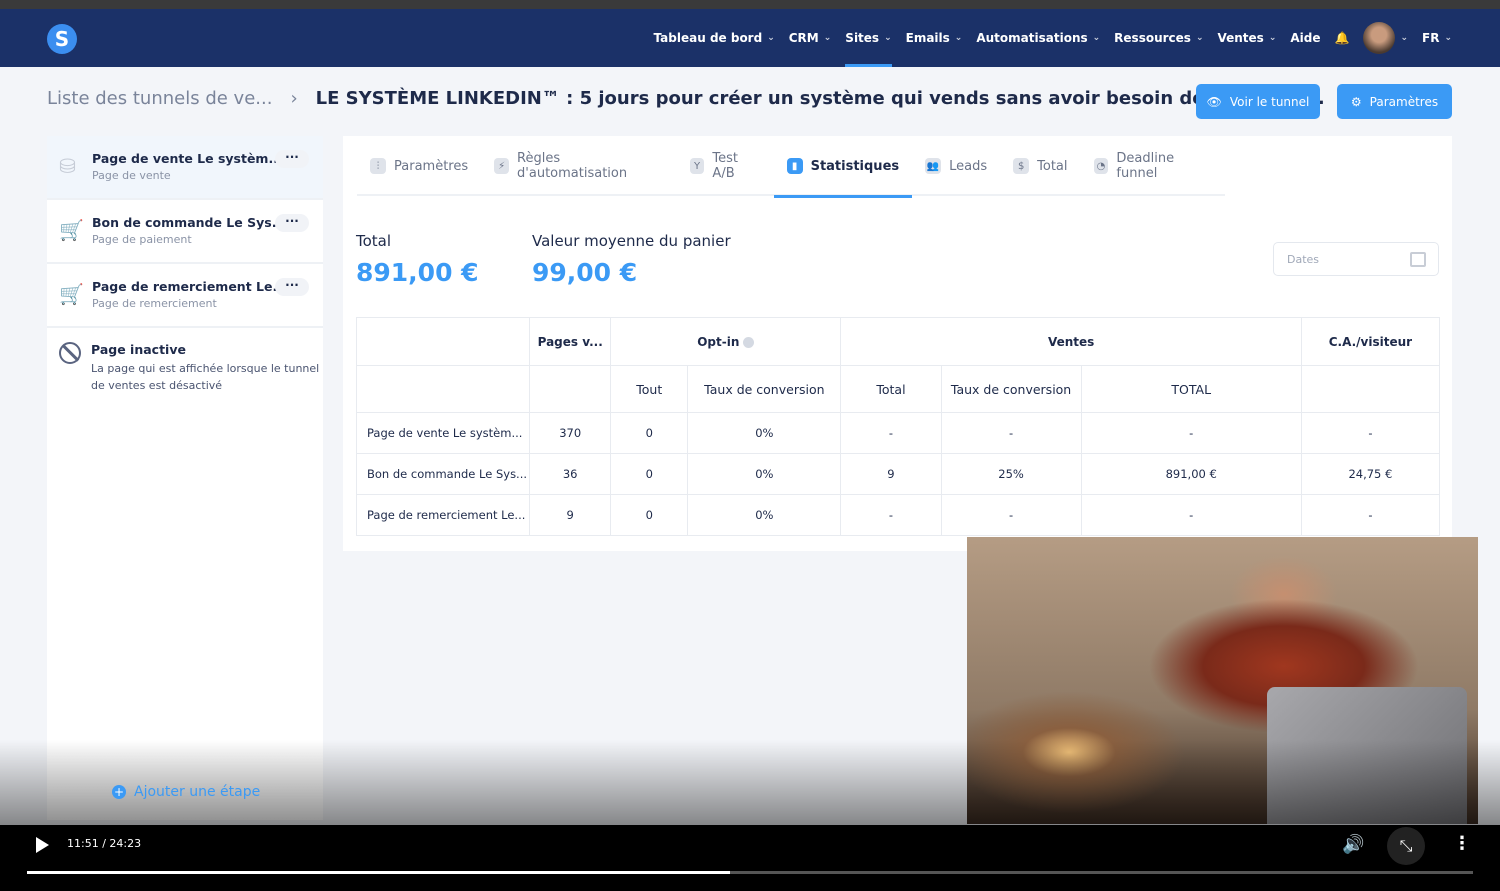 This screenshot has width=1500, height=891. I want to click on header-ca-visitor: C.A./visiteur, so click(1370, 341).